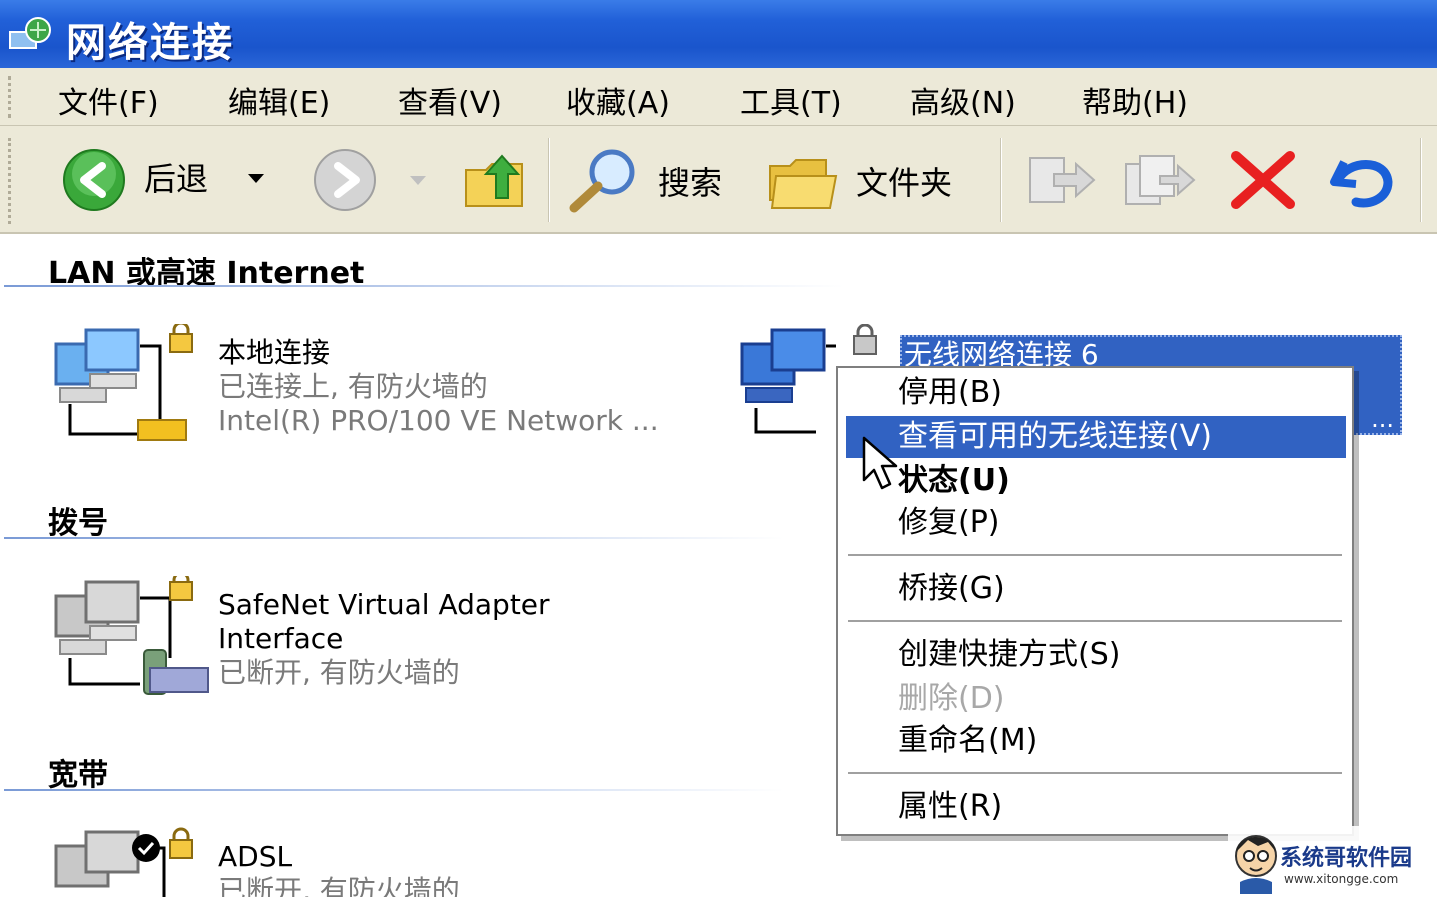 This screenshot has height=897, width=1437. I want to click on up-folder-icon, so click(496, 179).